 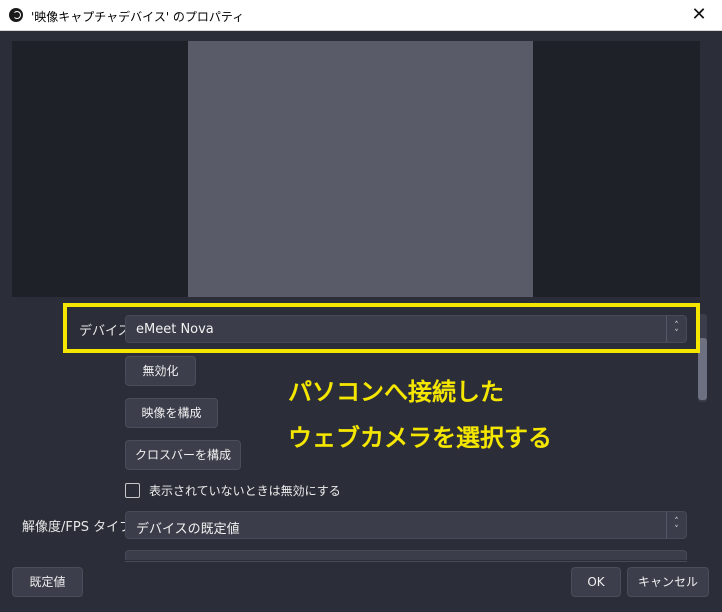 What do you see at coordinates (596, 582) in the screenshot?
I see `ok-button: OK` at bounding box center [596, 582].